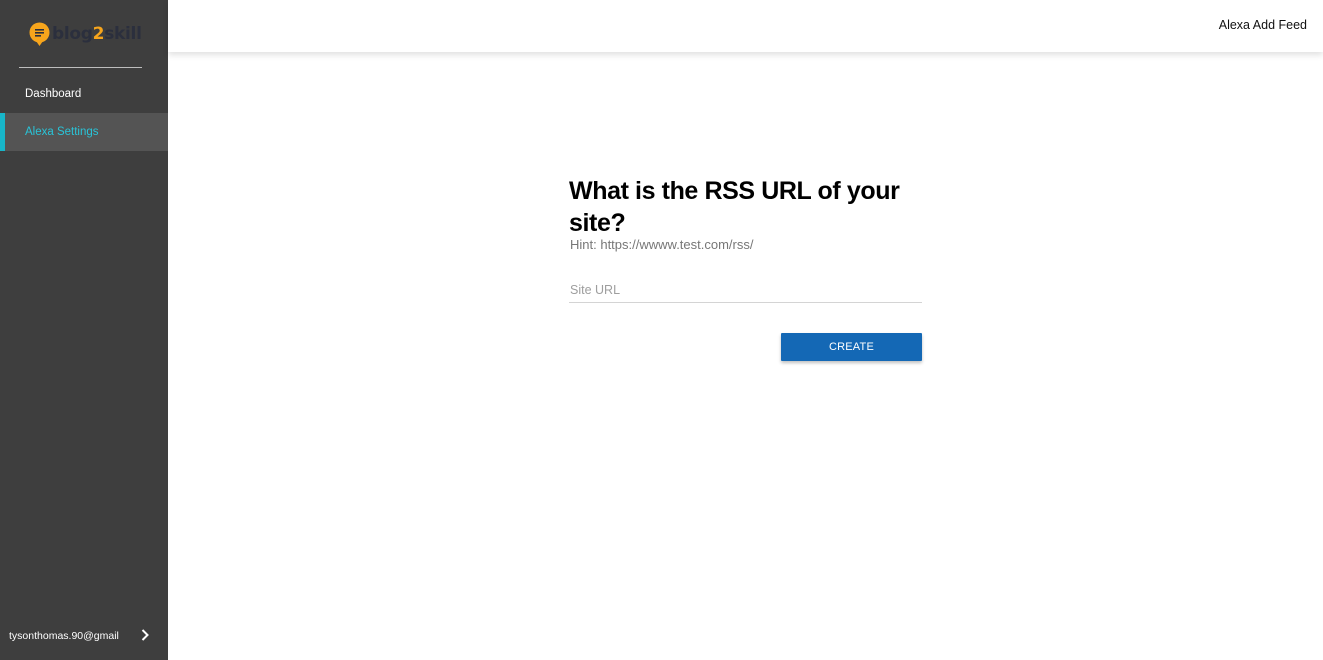 The width and height of the screenshot is (1323, 660). Describe the element at coordinates (851, 347) in the screenshot. I see `create-button: CREATE` at that location.